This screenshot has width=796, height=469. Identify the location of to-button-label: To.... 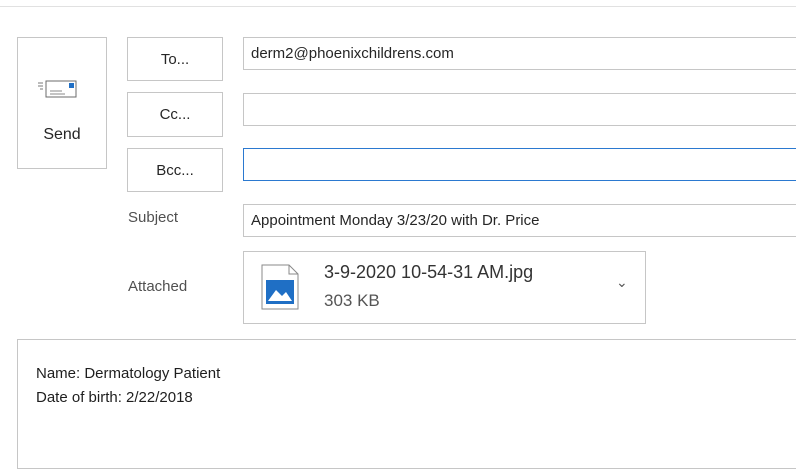
(175, 59).